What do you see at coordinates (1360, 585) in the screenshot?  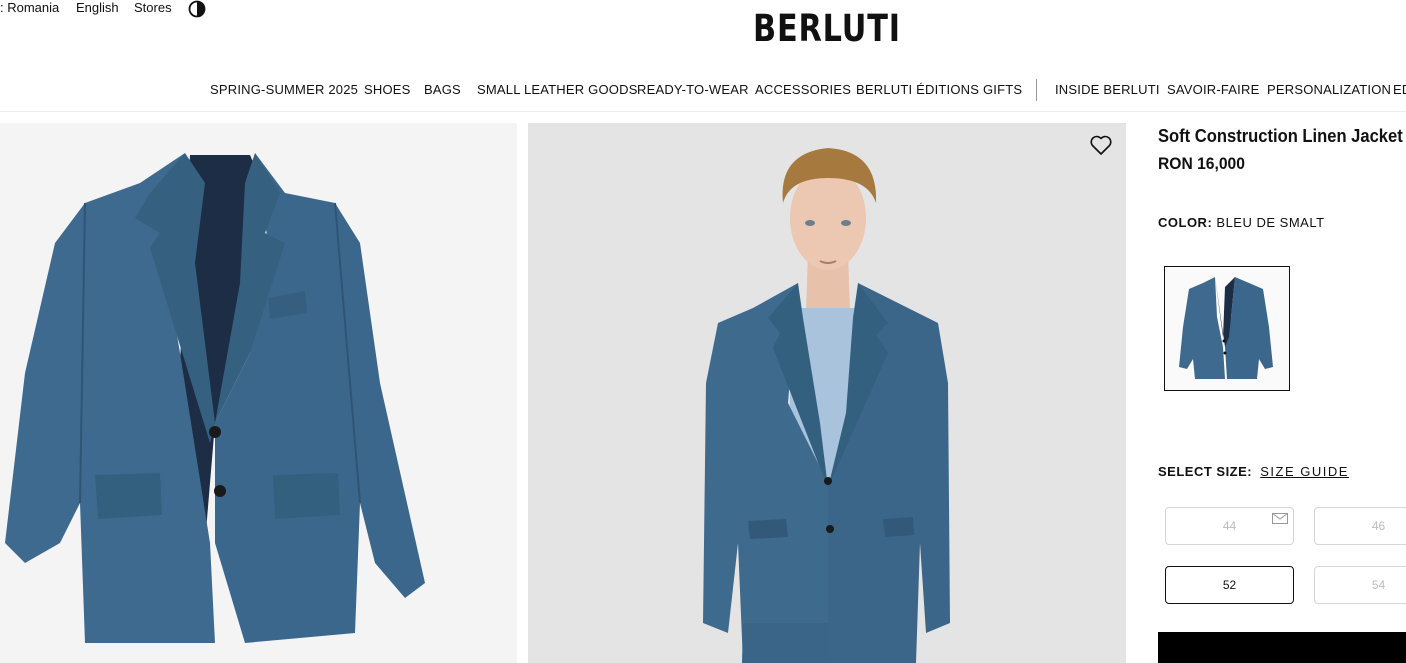 I see `size-option-54: 54` at bounding box center [1360, 585].